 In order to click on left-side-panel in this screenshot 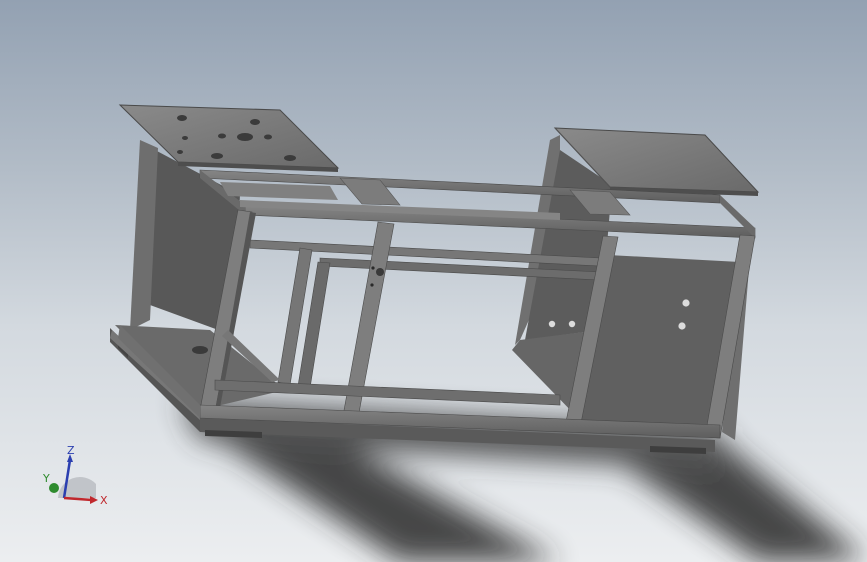, I will do `click(197, 280)`.